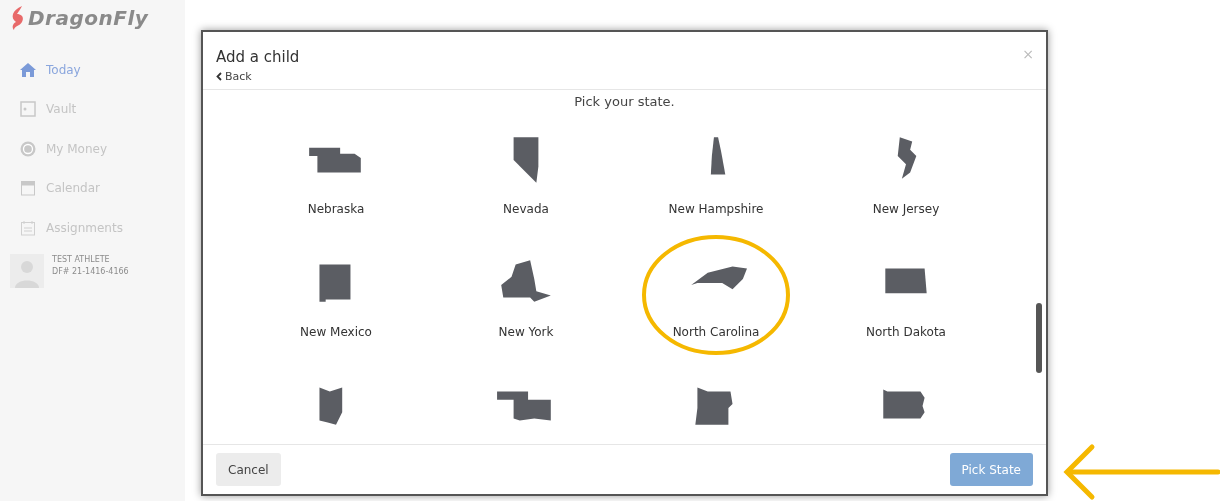  I want to click on scrollbar-thumb, so click(1039, 338).